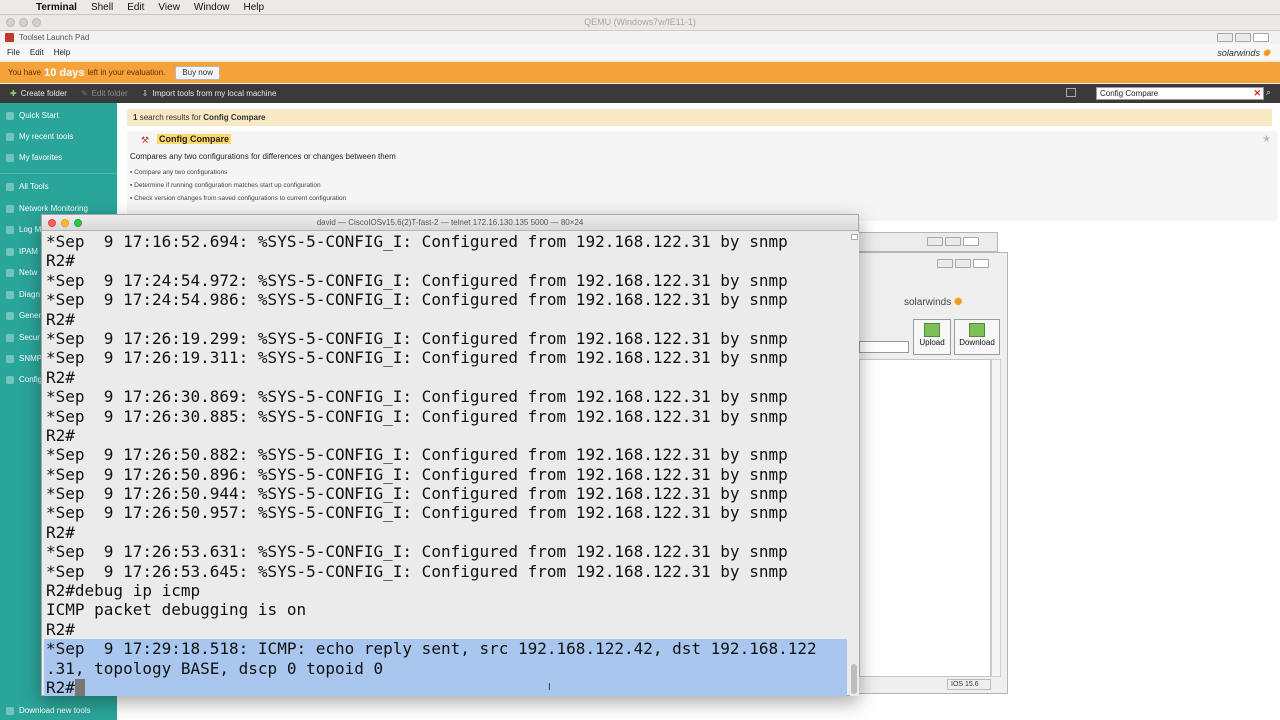 This screenshot has height=720, width=1280. What do you see at coordinates (640, 22) in the screenshot?
I see `qemu-title: QEMU (Windows7w/IE11-1)` at bounding box center [640, 22].